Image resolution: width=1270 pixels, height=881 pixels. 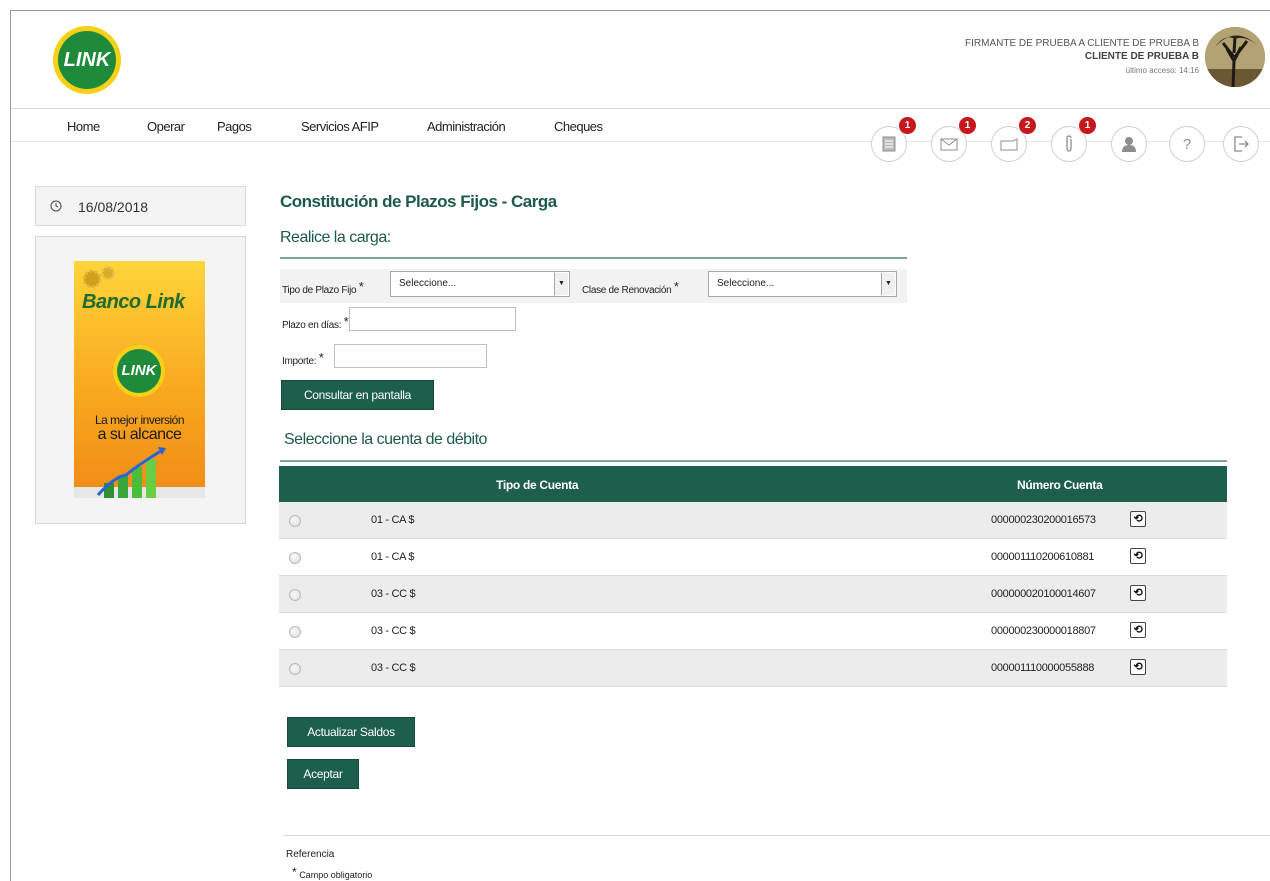 I want to click on section-cuenta-divider, so click(x=753, y=461).